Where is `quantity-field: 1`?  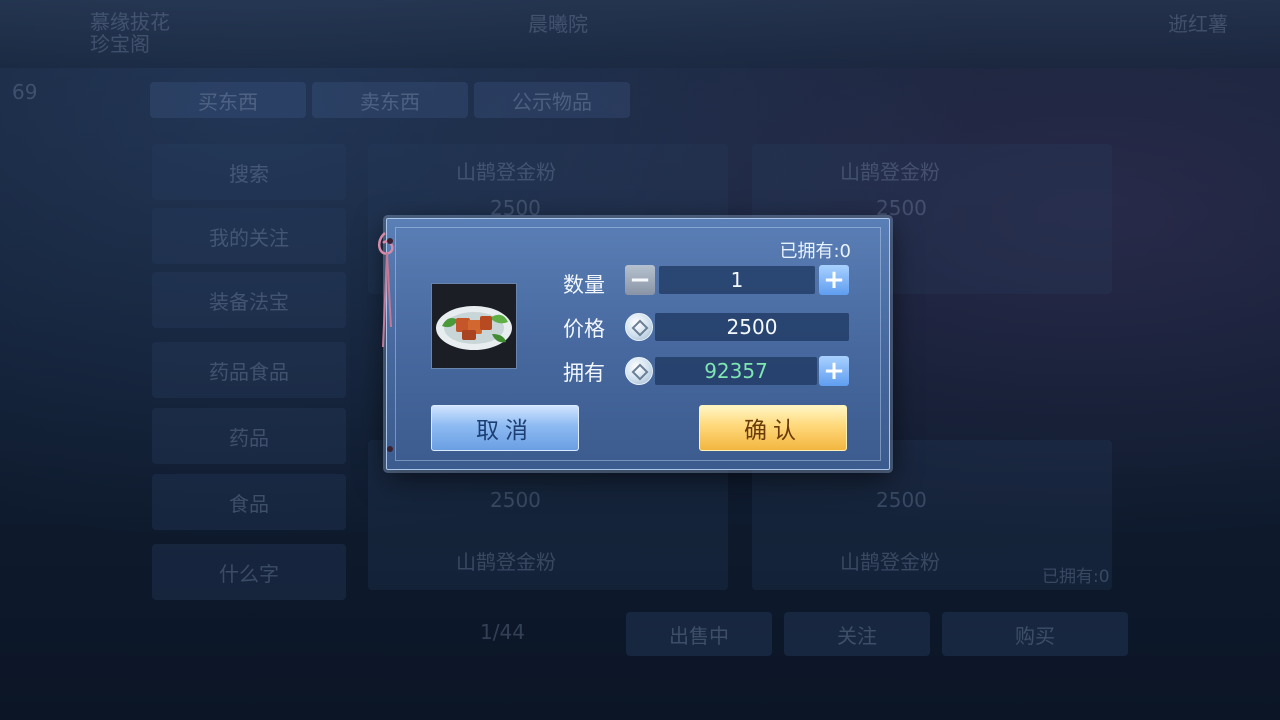 quantity-field: 1 is located at coordinates (737, 280).